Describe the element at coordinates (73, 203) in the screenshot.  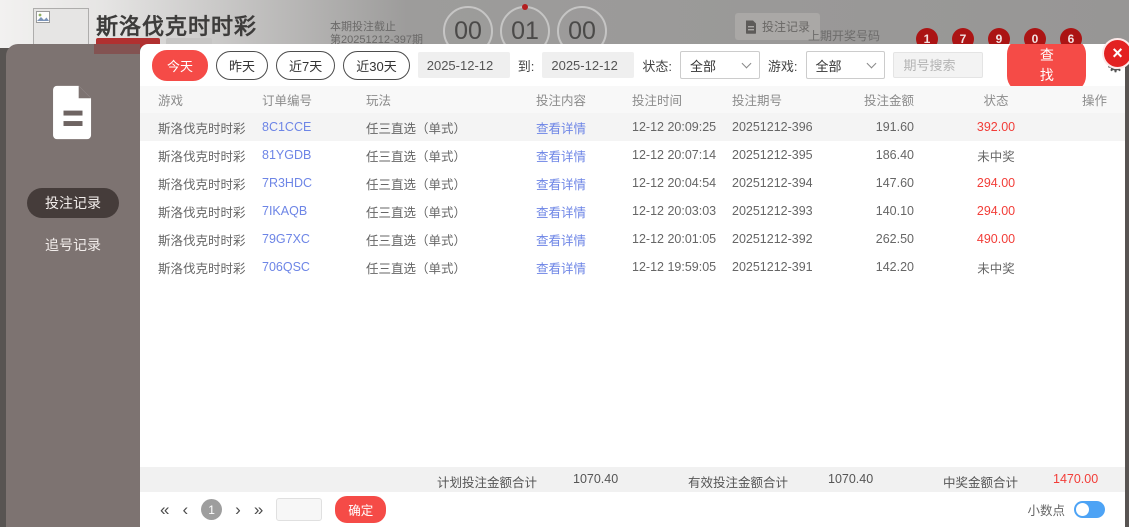
I see `sidebar-item-bet-records: 投注记录` at that location.